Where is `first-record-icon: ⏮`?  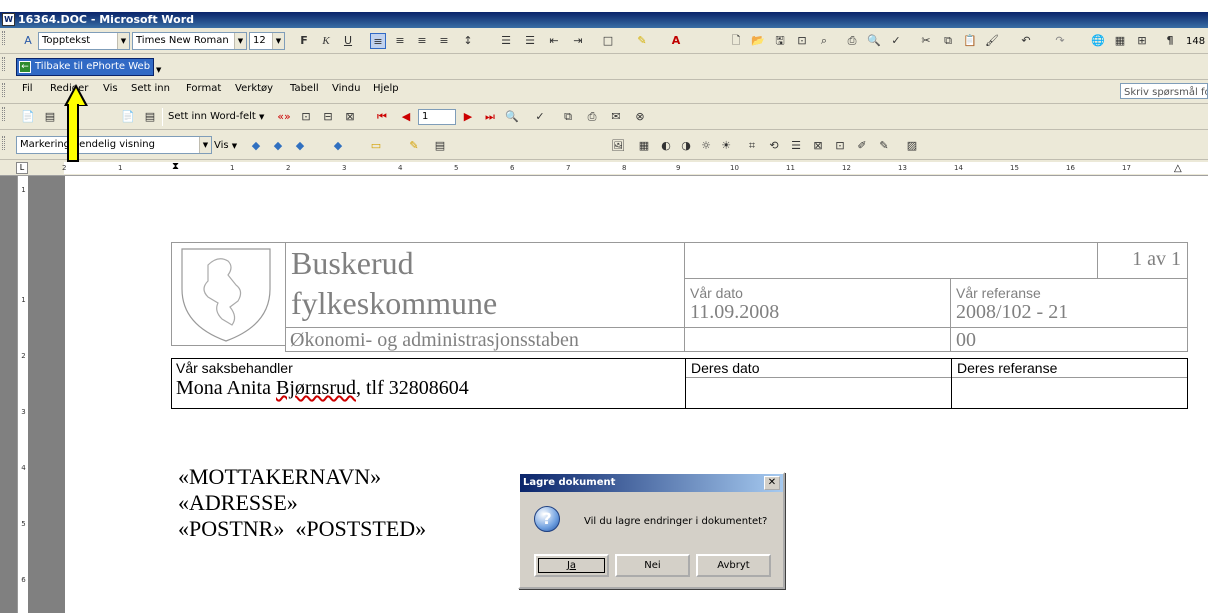
first-record-icon: ⏮ is located at coordinates (382, 117).